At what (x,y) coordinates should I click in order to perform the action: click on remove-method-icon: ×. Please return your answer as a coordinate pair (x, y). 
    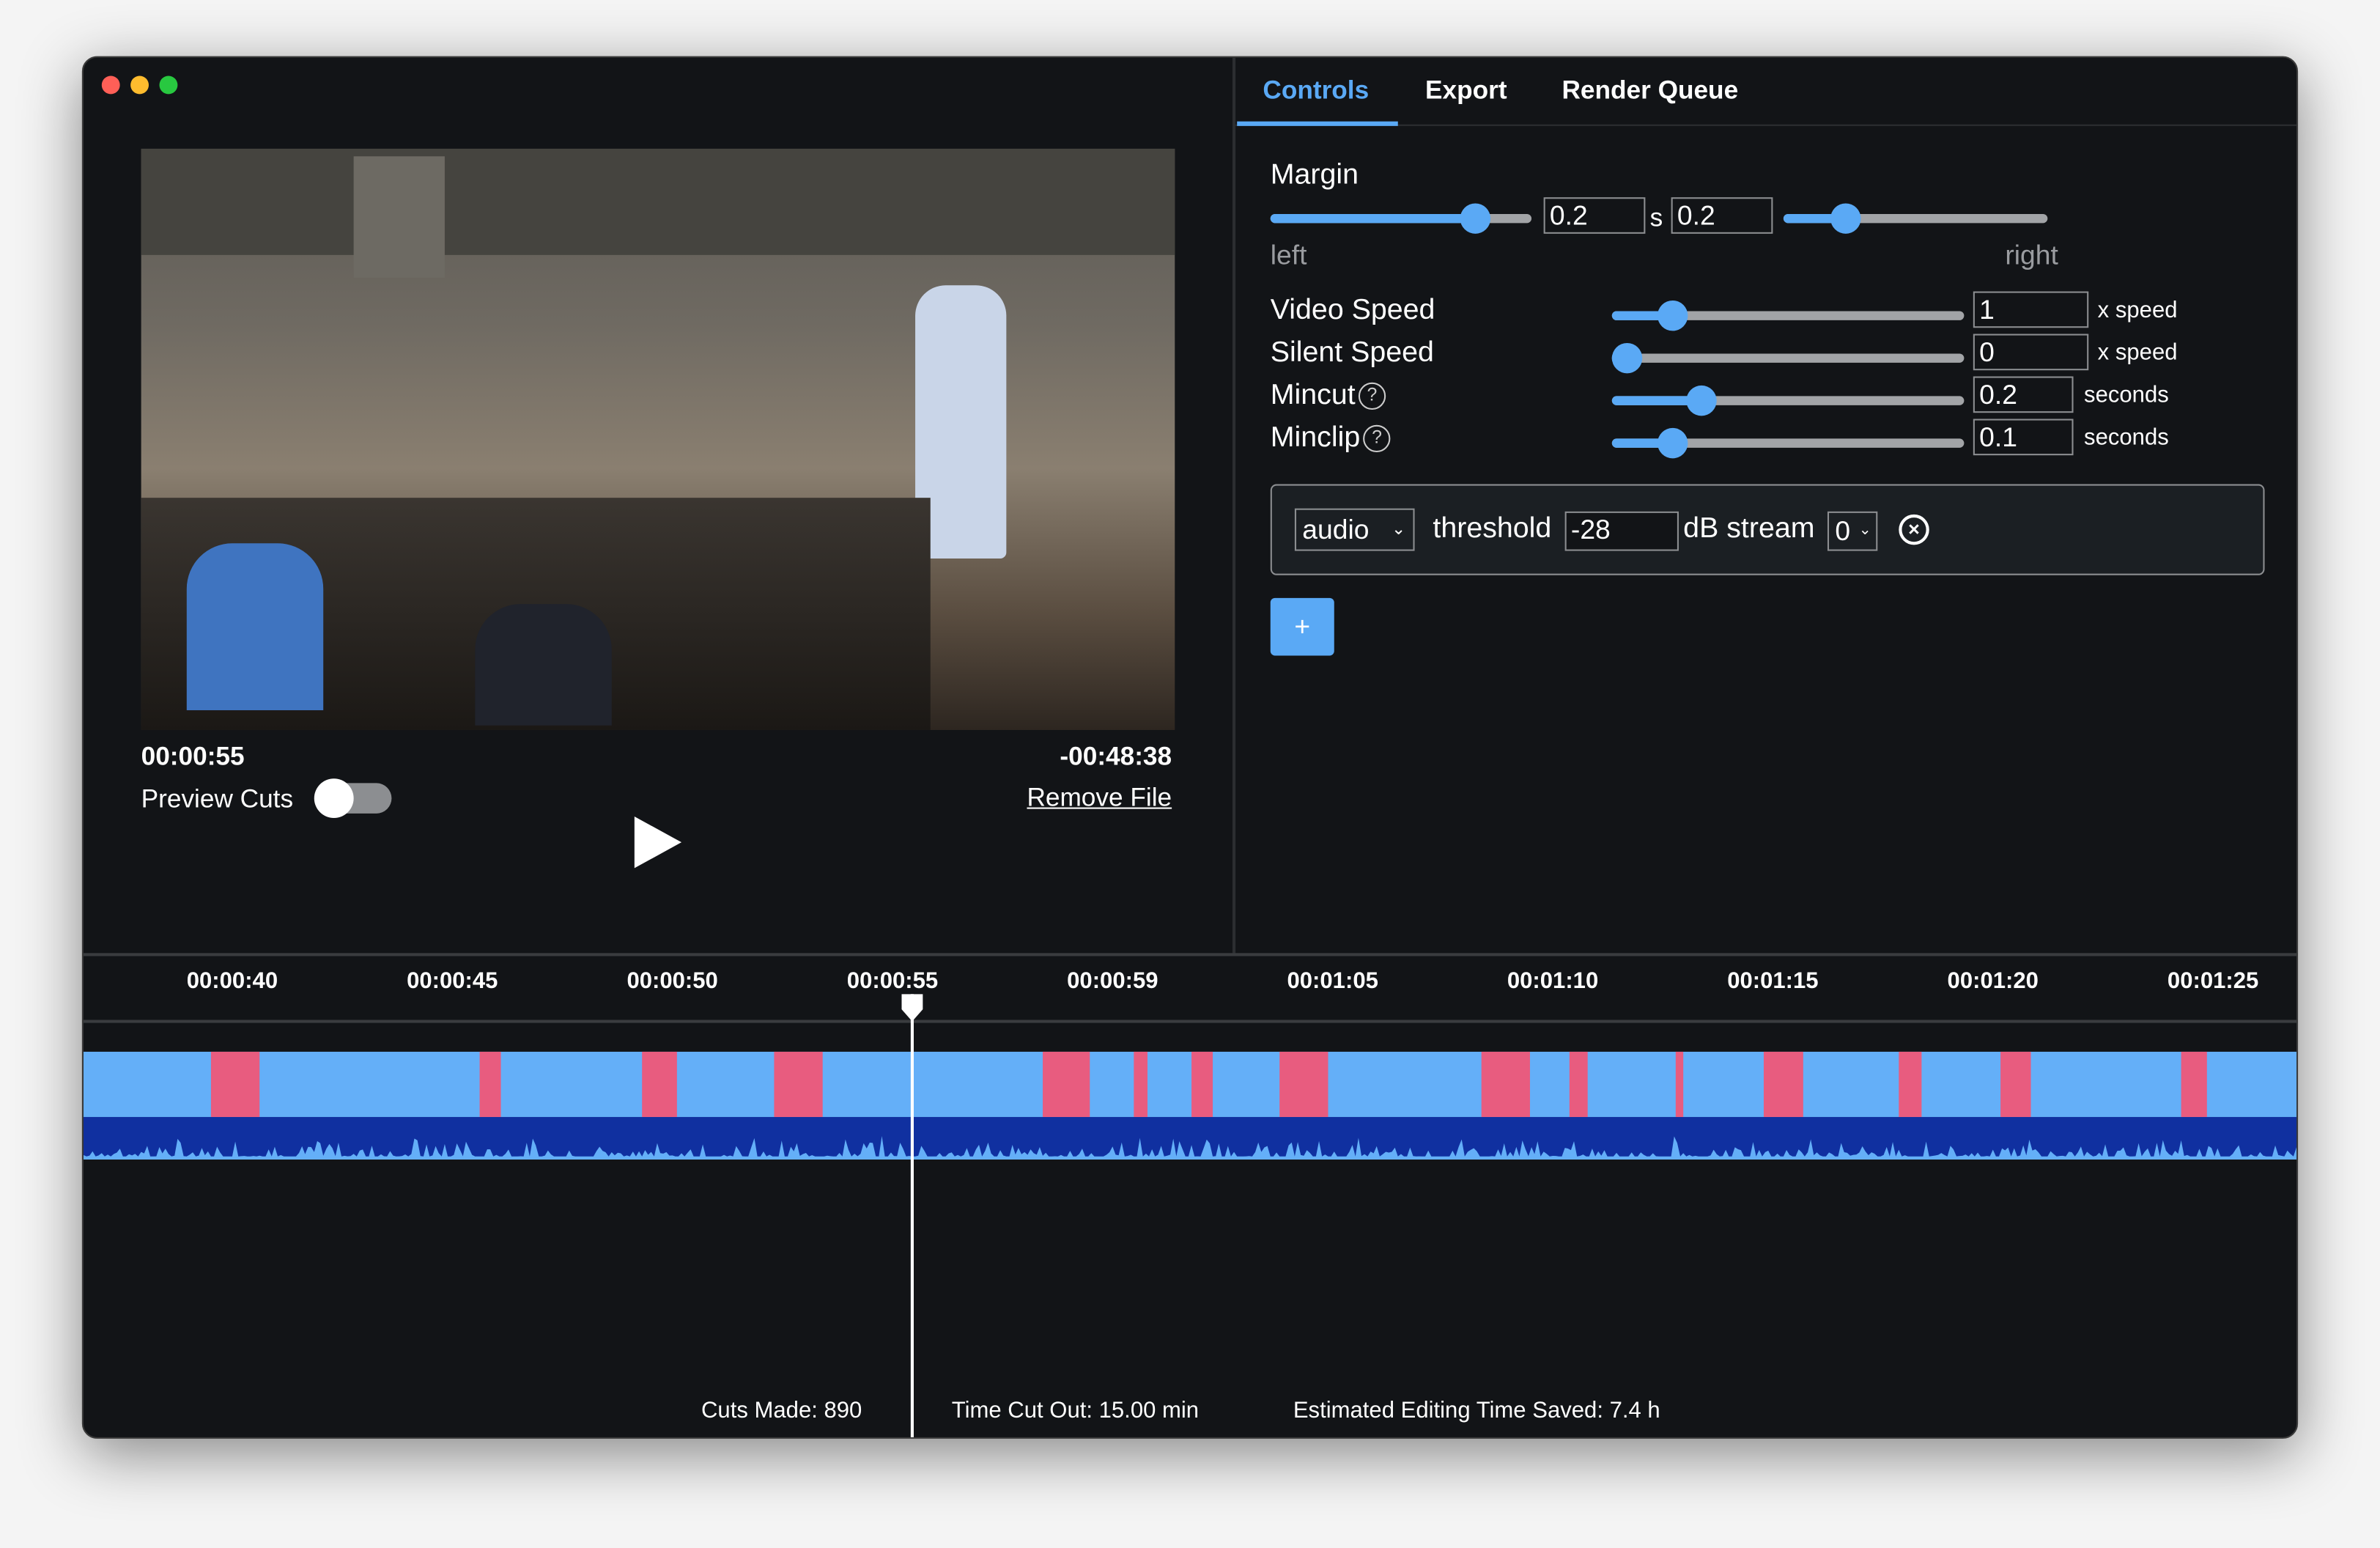
    Looking at the image, I should click on (1914, 529).